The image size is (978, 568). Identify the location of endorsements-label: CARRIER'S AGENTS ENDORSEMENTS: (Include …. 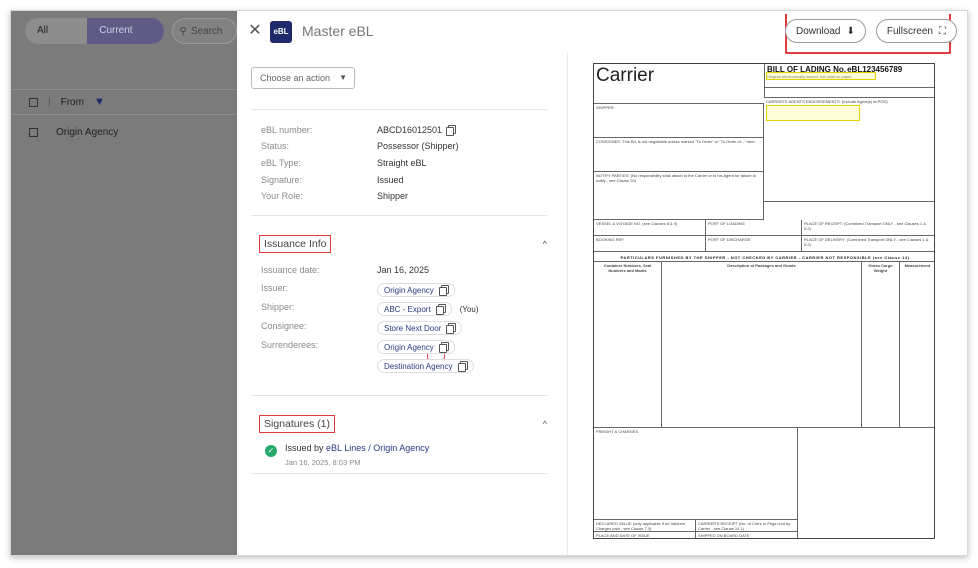
(827, 101).